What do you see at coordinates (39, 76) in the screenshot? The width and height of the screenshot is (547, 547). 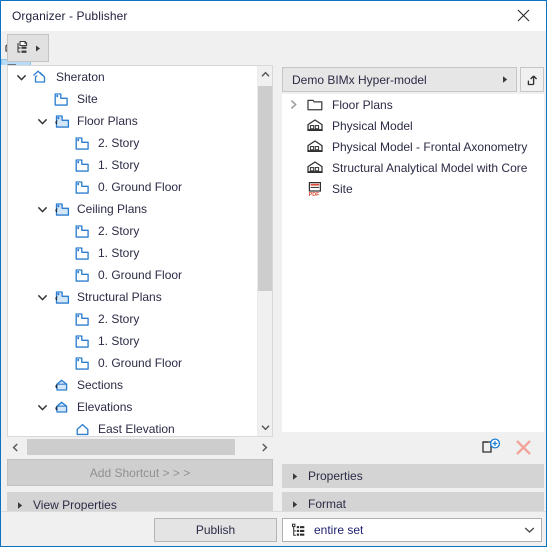 I see `project-house-icon` at bounding box center [39, 76].